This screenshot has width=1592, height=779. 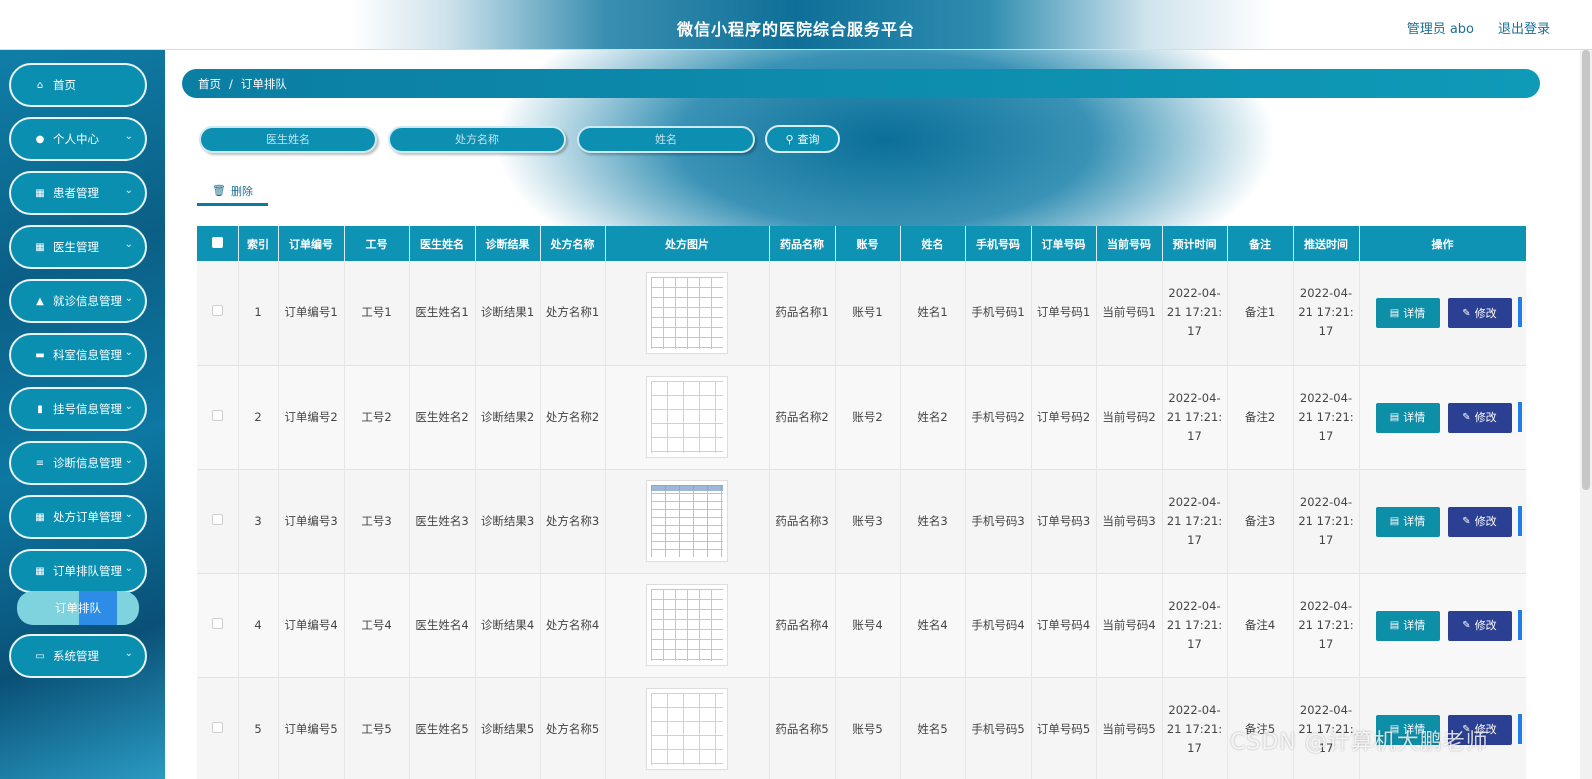 I want to click on page-scrollbar, so click(x=1586, y=414).